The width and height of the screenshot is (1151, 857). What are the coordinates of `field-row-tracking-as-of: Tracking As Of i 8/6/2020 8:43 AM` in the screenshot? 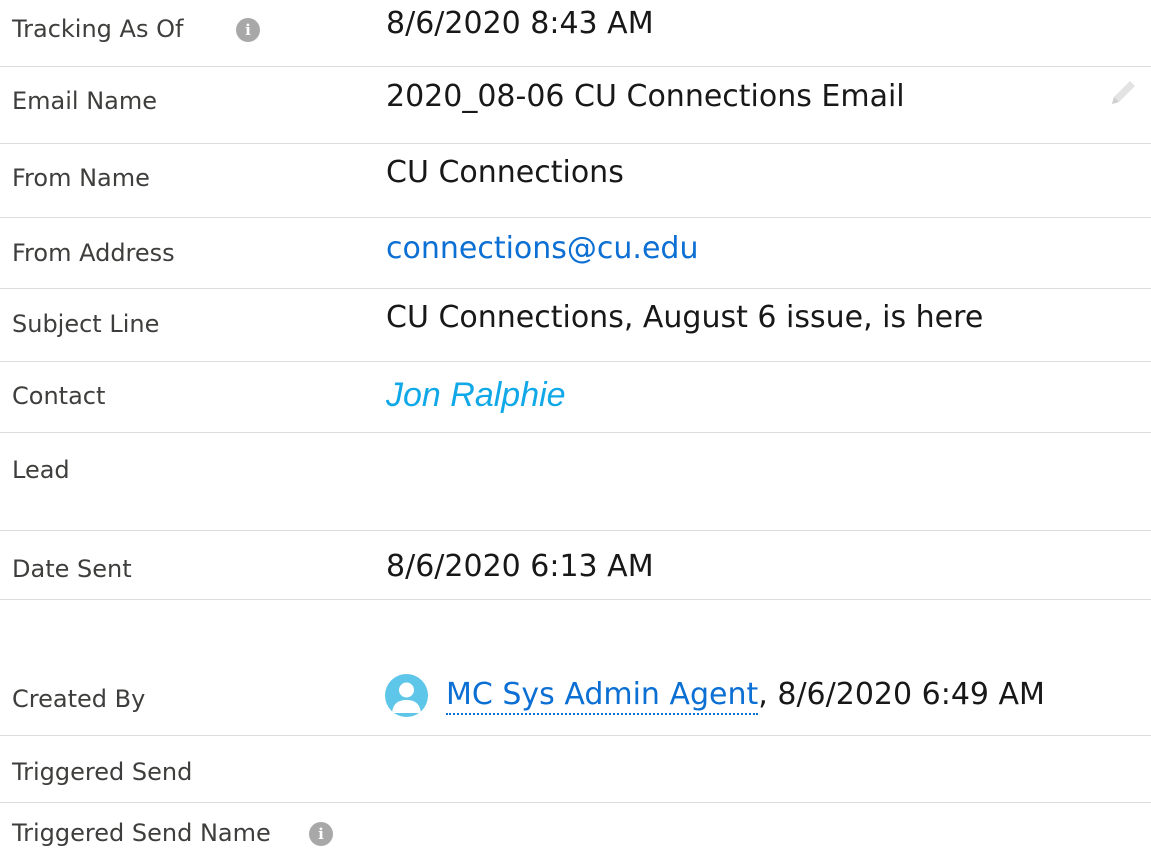 It's located at (575, 33).